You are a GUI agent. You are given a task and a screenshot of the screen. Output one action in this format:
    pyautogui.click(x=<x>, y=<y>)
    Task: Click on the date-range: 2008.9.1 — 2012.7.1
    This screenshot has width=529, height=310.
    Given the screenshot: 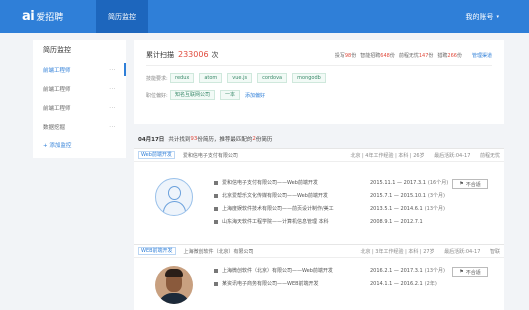 What is the action you would take?
    pyautogui.click(x=396, y=221)
    